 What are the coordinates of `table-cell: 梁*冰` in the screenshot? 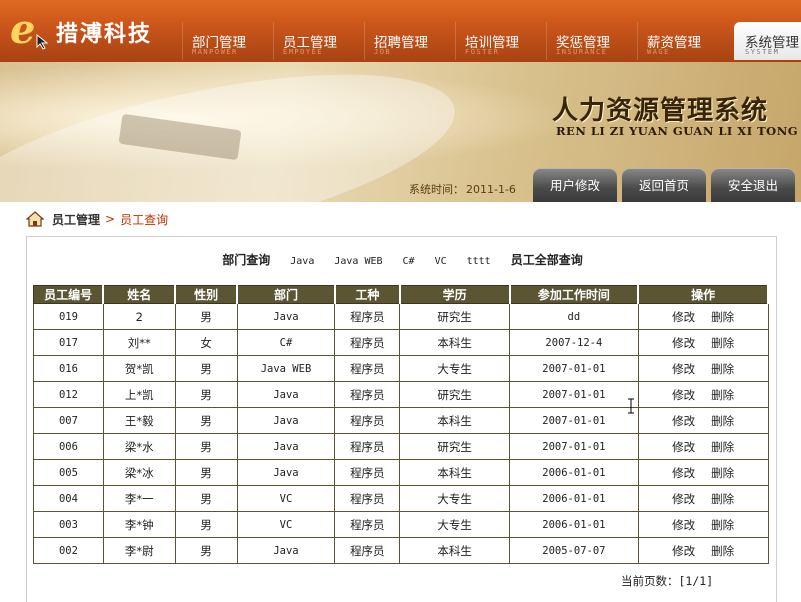 It's located at (139, 472).